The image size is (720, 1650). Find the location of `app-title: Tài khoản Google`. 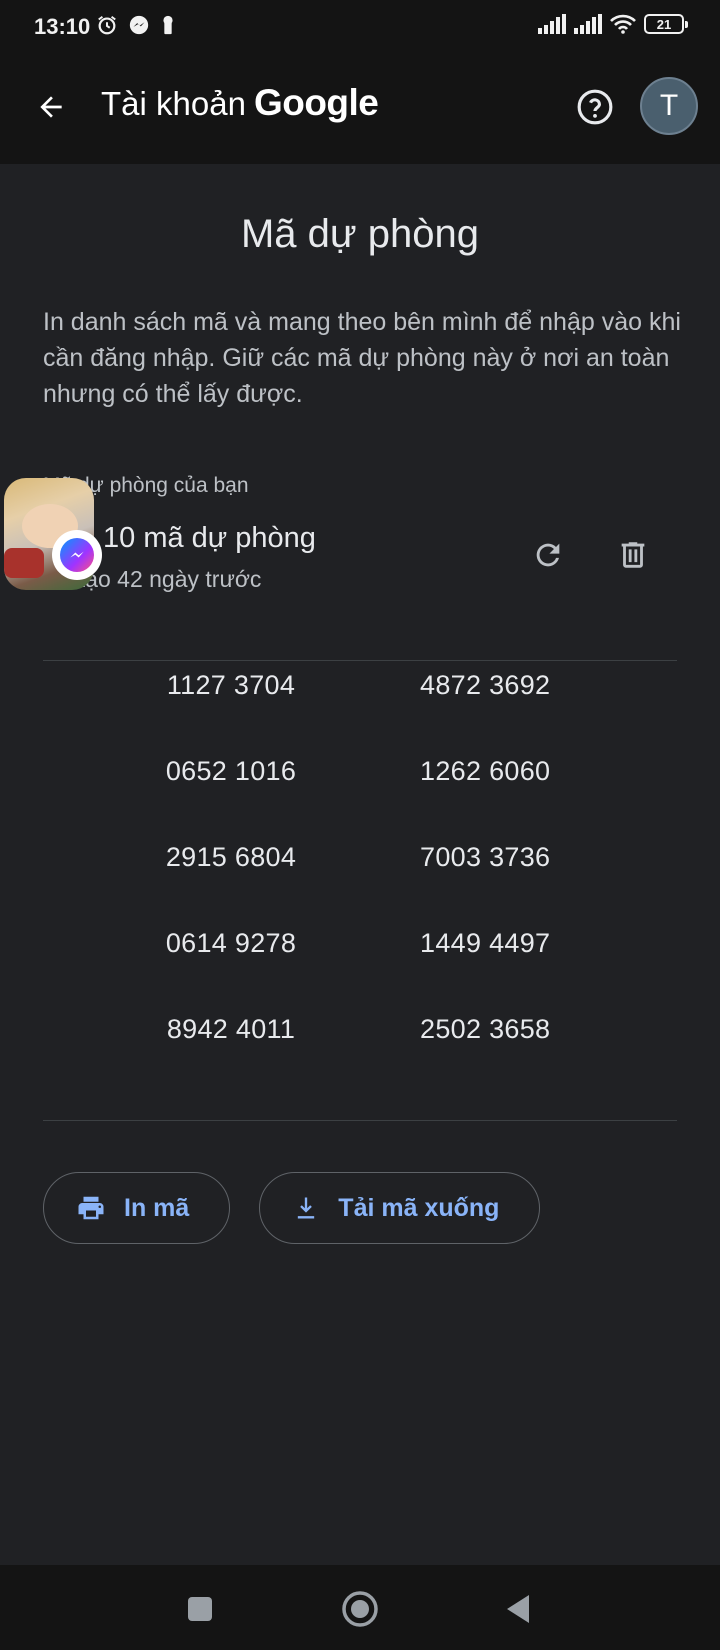

app-title: Tài khoản Google is located at coordinates (240, 103).